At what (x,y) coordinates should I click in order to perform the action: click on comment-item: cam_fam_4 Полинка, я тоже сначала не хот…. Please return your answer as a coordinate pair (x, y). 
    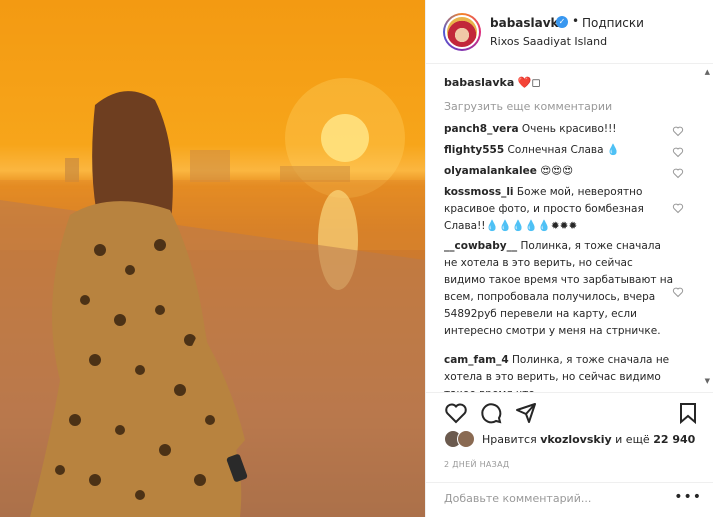
    Looking at the image, I should click on (560, 372).